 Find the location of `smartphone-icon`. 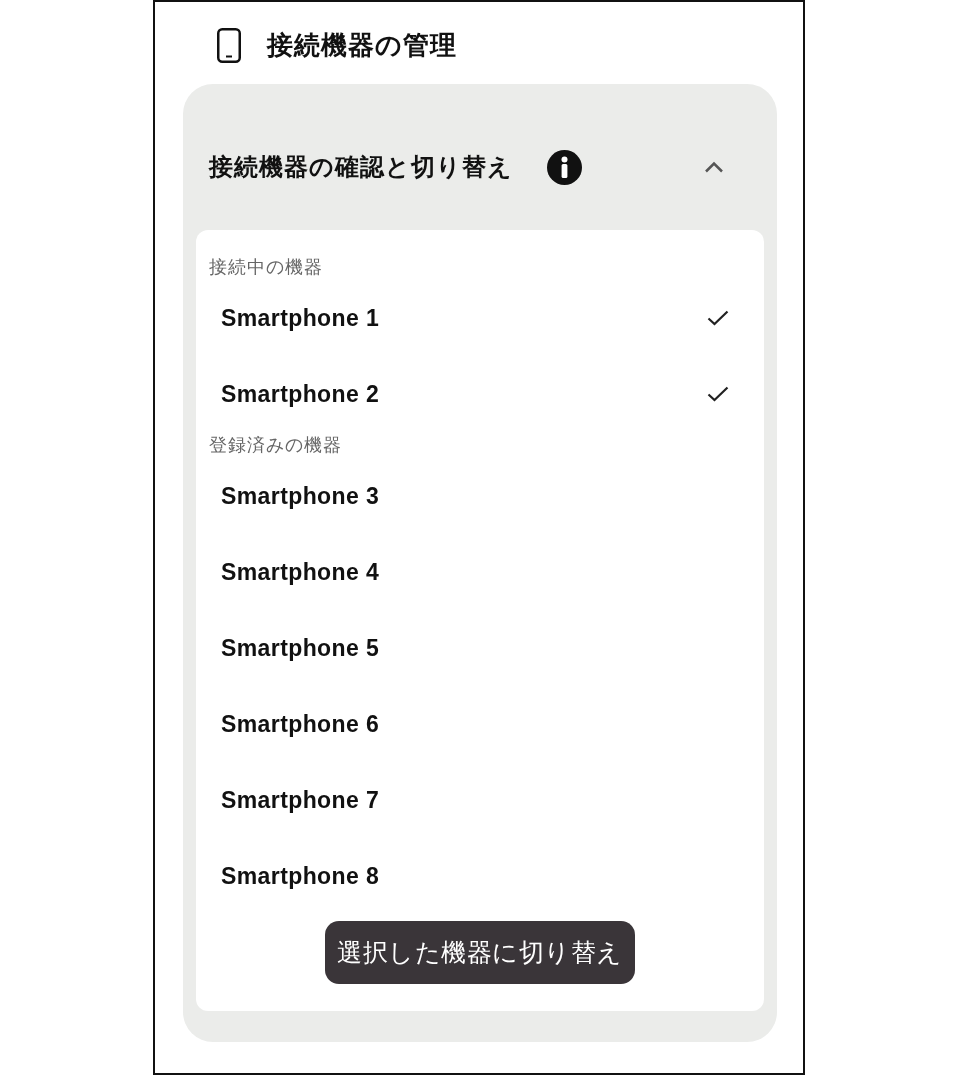

smartphone-icon is located at coordinates (229, 45).